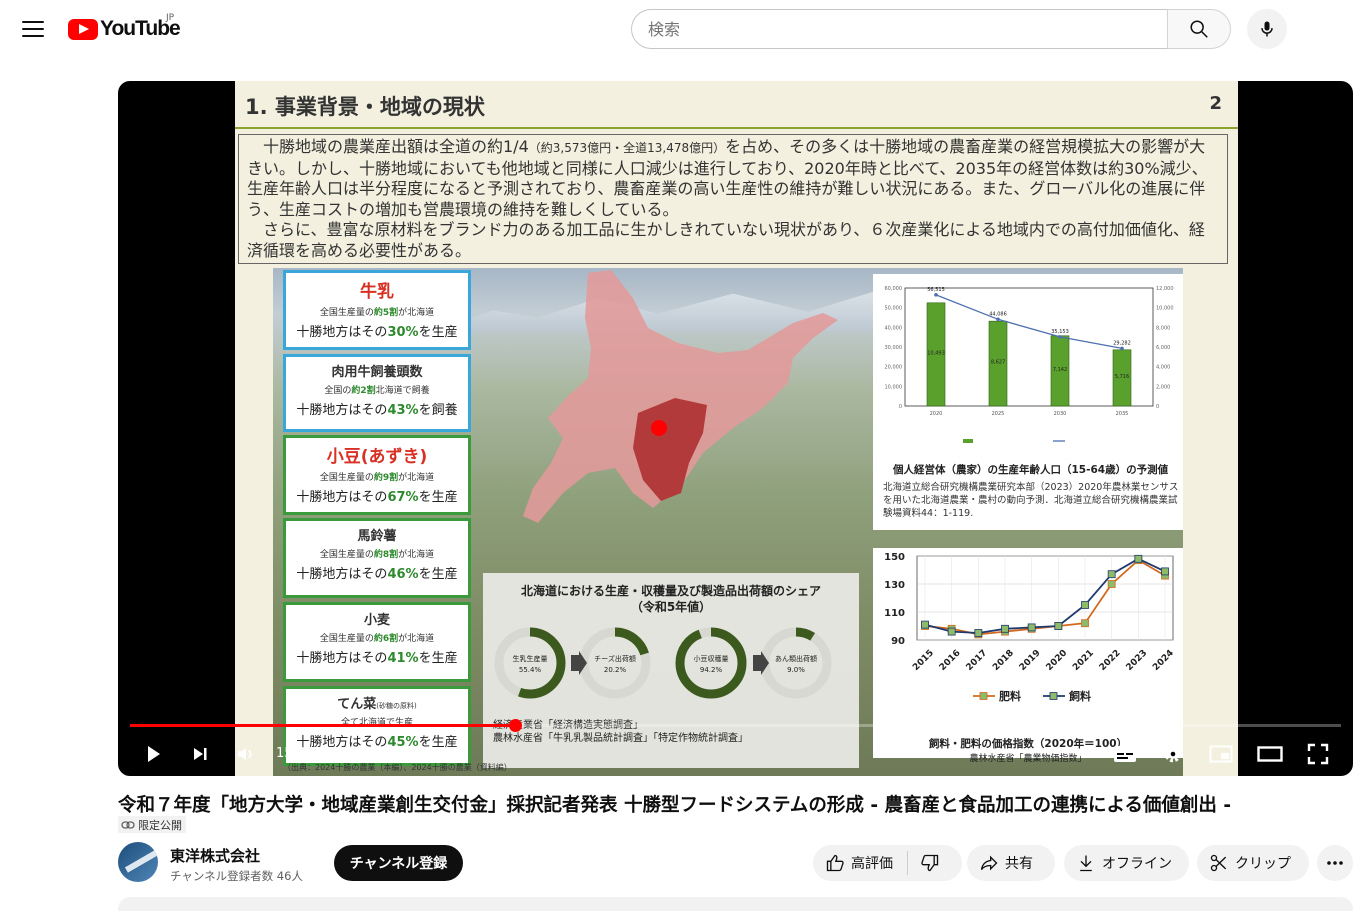 The image size is (1365, 911). What do you see at coordinates (1122, 348) in the screenshot?
I see `line-point` at bounding box center [1122, 348].